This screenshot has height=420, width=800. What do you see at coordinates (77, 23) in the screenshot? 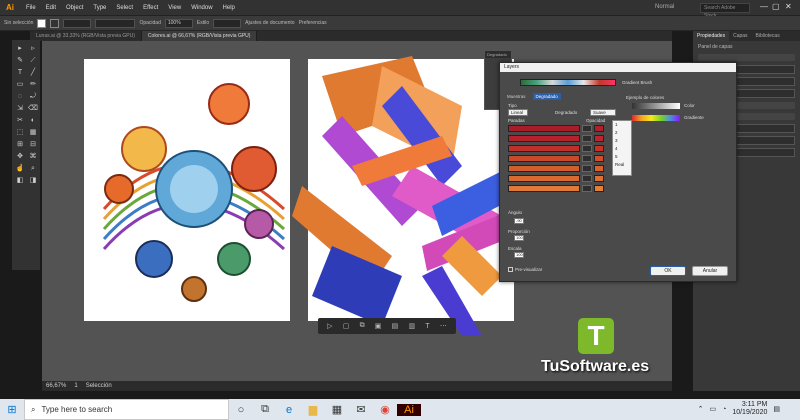
I see `stroke-weight-field` at bounding box center [77, 23].